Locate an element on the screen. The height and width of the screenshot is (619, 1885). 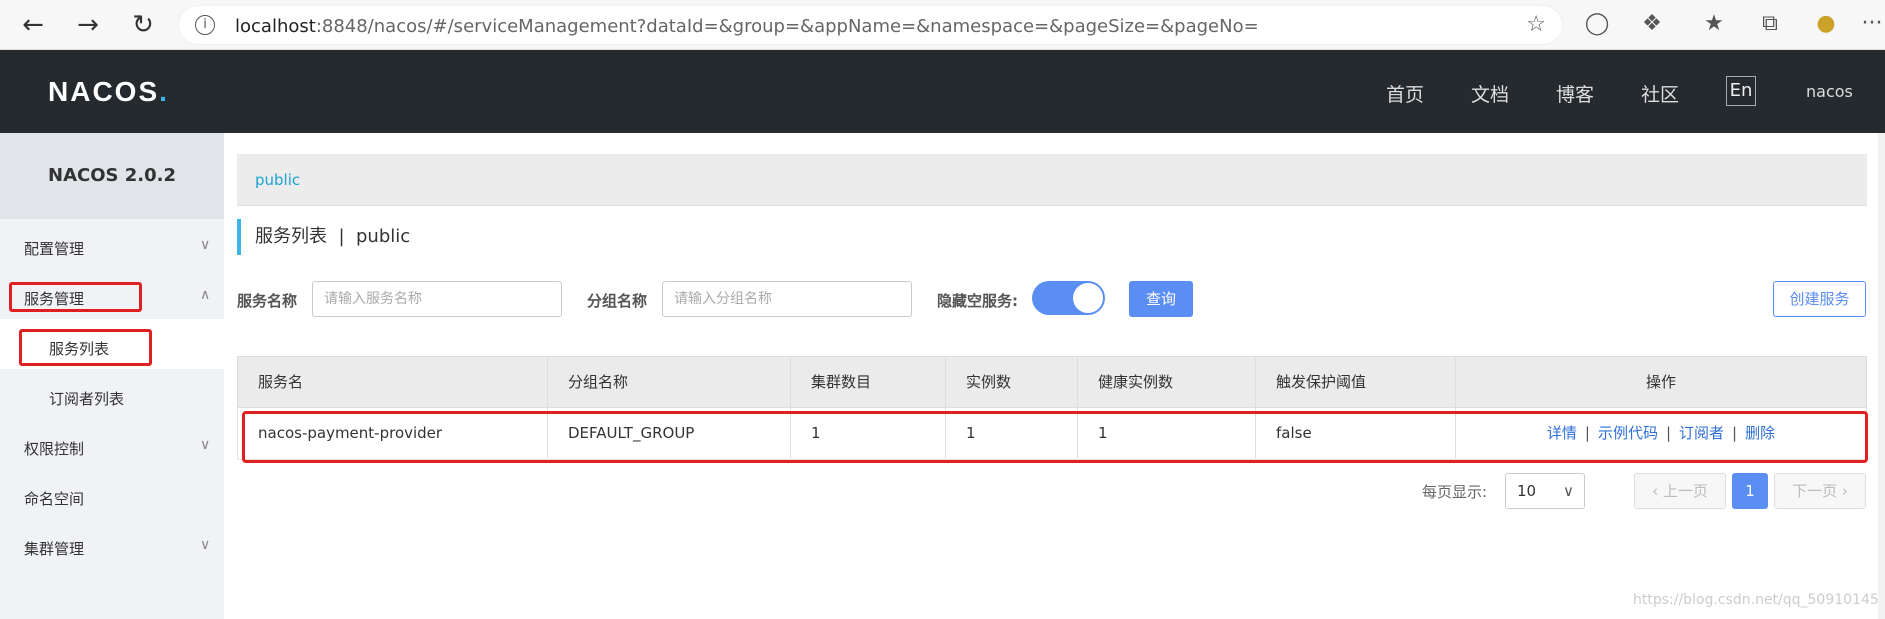
group-name-input is located at coordinates (787, 299).